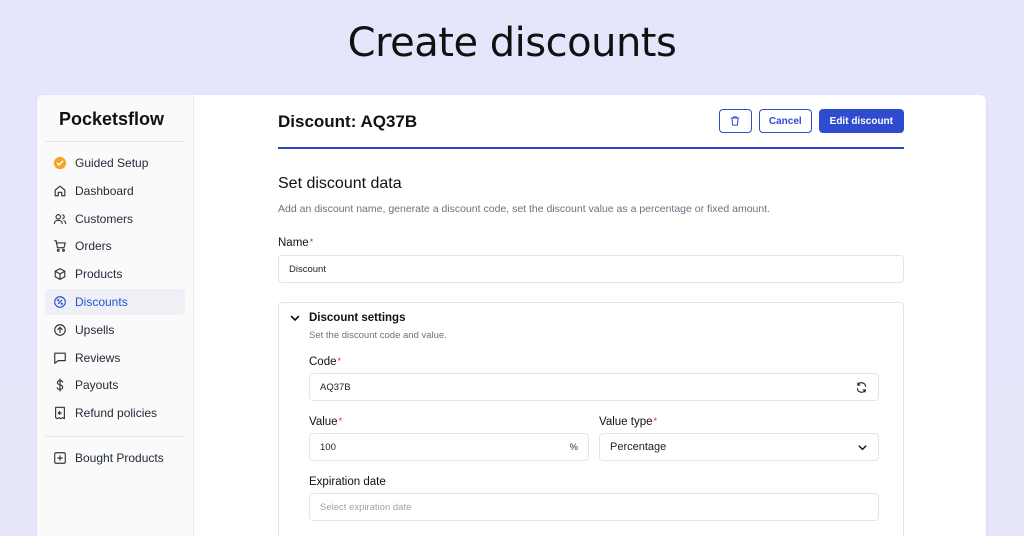  I want to click on name-label: Name*, so click(632, 243).